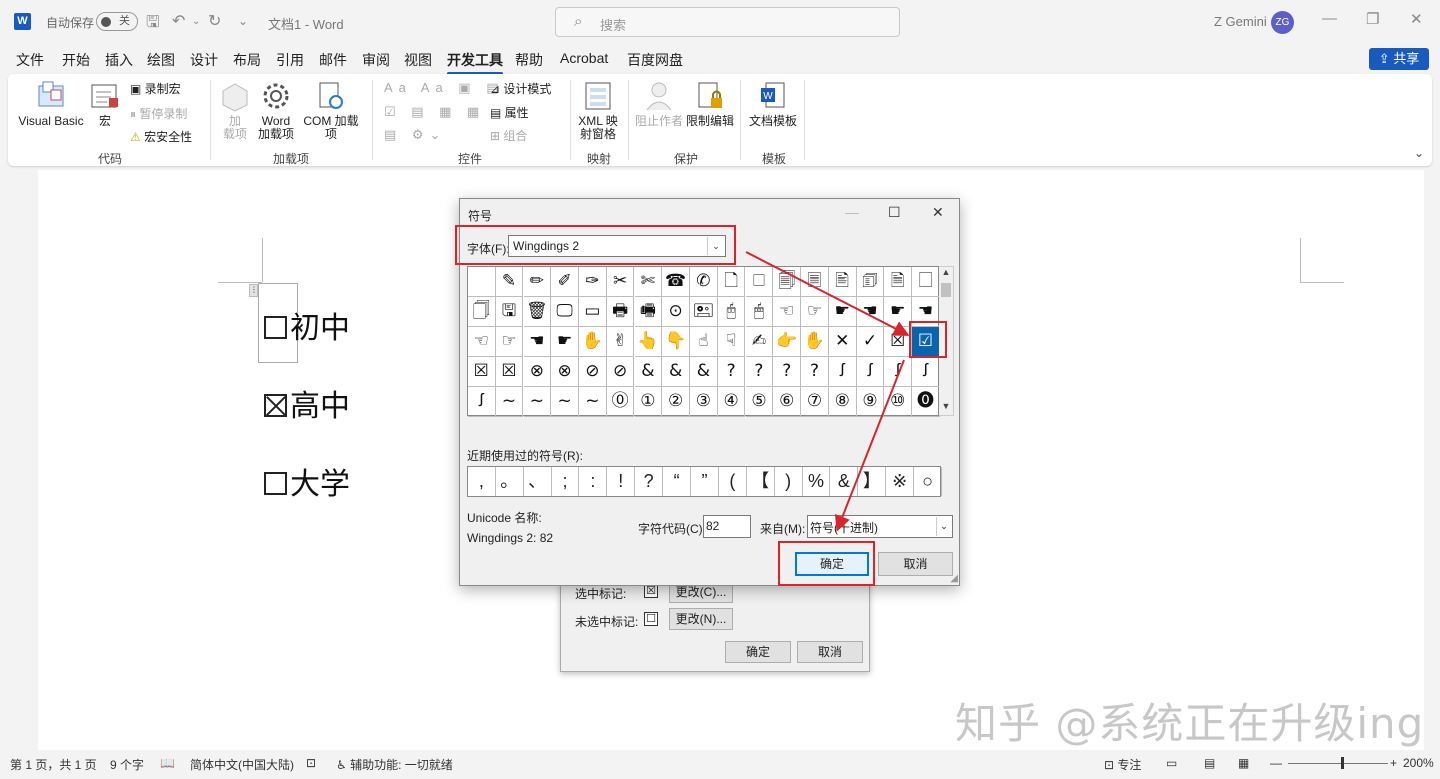 This screenshot has height=779, width=1440. I want to click on accessibility-icon: ♿, so click(343, 765).